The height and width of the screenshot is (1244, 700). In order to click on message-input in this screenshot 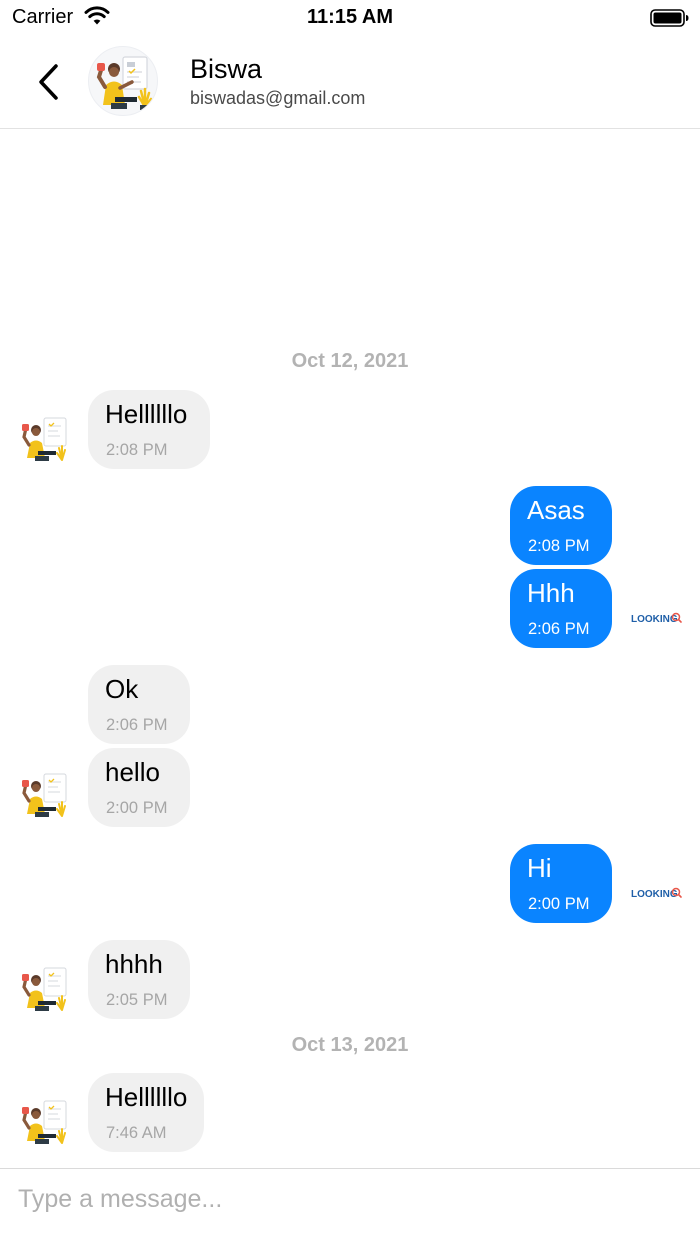, I will do `click(348, 1199)`.